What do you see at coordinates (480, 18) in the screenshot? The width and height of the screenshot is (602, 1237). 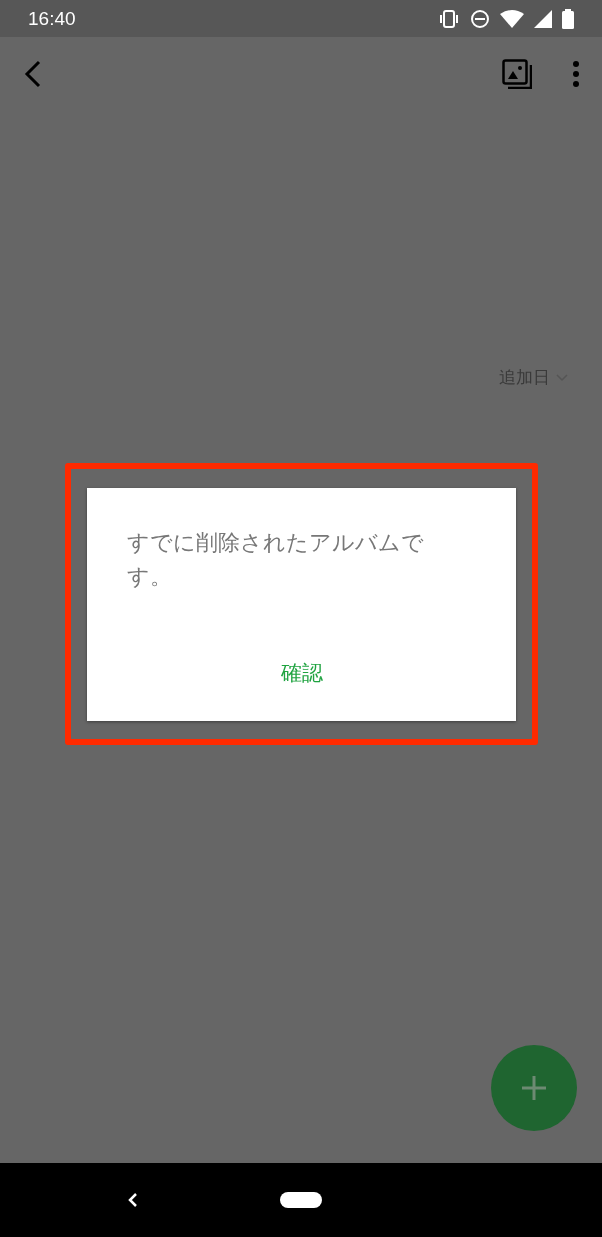 I see `do-not-disturb-icon` at bounding box center [480, 18].